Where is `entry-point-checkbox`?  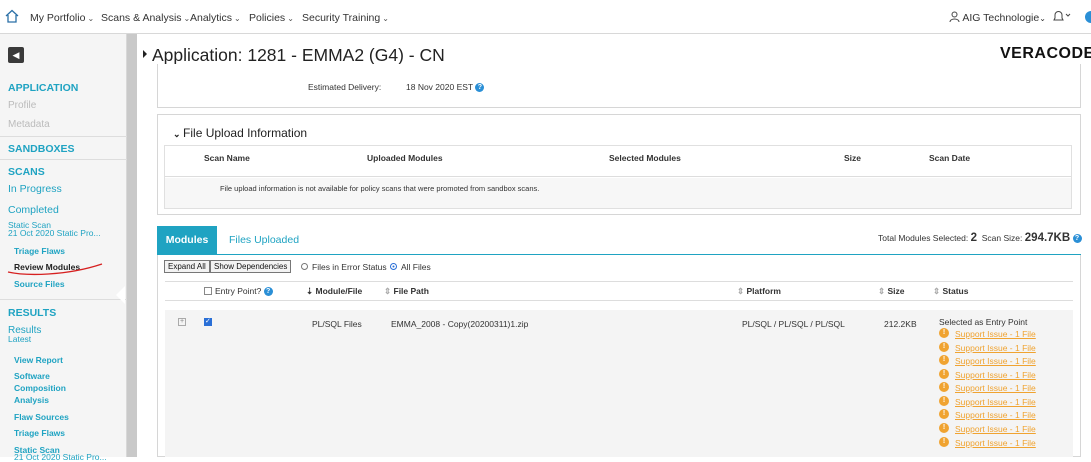 entry-point-checkbox is located at coordinates (208, 321).